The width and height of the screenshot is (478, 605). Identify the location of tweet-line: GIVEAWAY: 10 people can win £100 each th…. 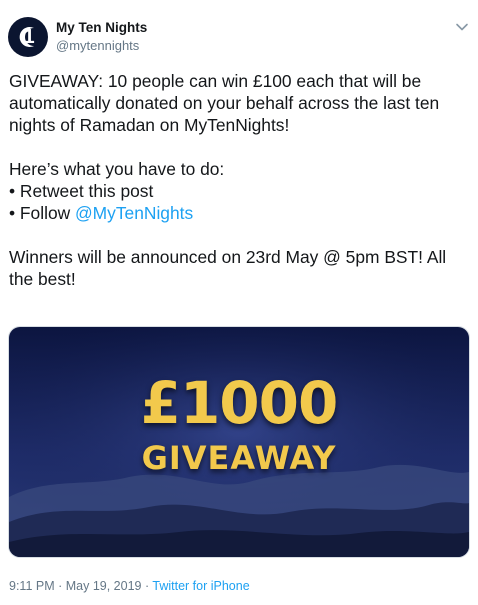
(215, 81).